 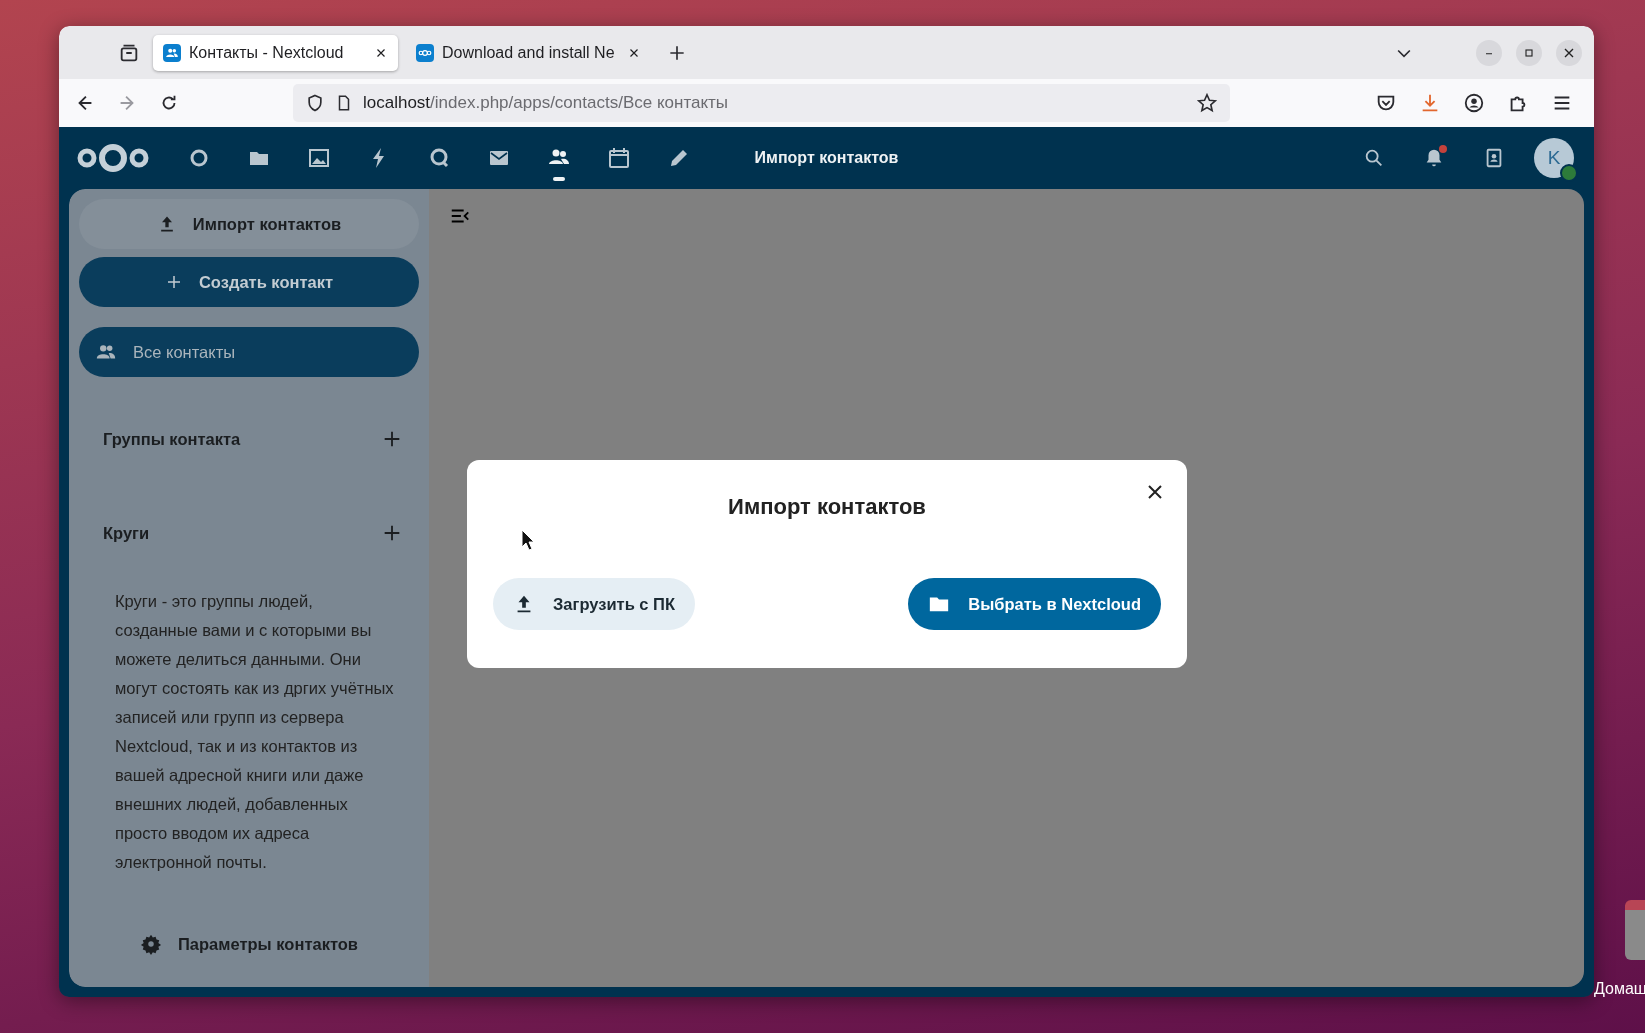 I want to click on browser-tab: Контакты - Nextcloud, so click(x=275, y=52).